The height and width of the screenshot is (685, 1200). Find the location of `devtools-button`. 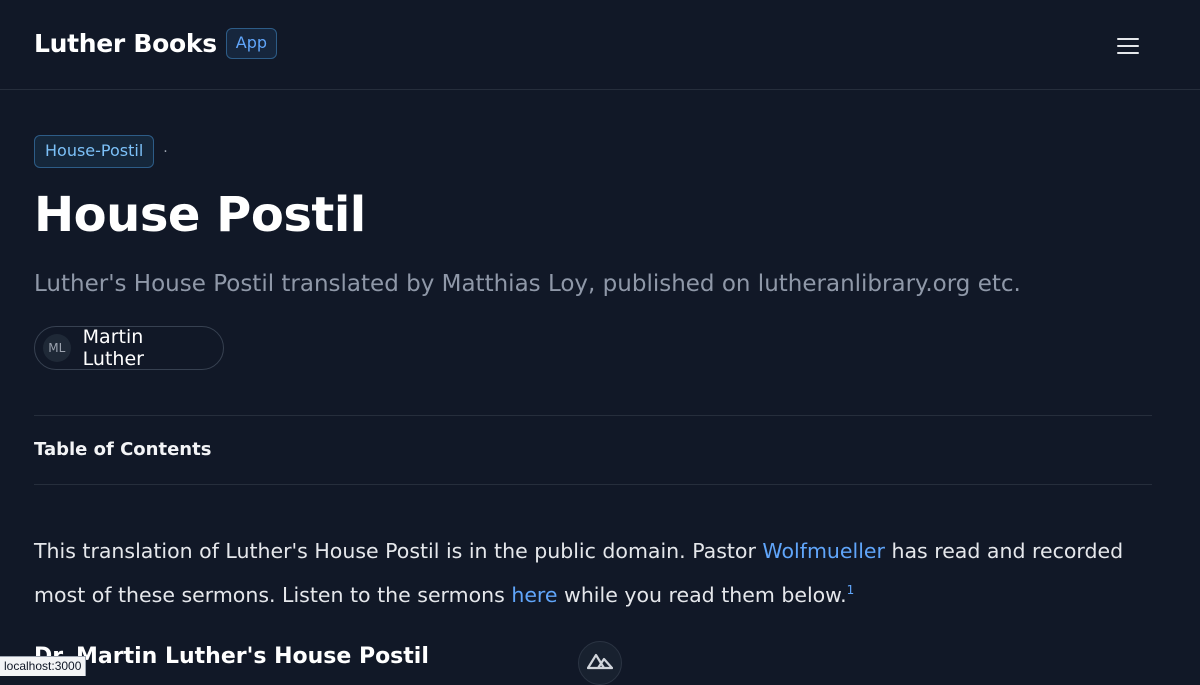

devtools-button is located at coordinates (600, 663).